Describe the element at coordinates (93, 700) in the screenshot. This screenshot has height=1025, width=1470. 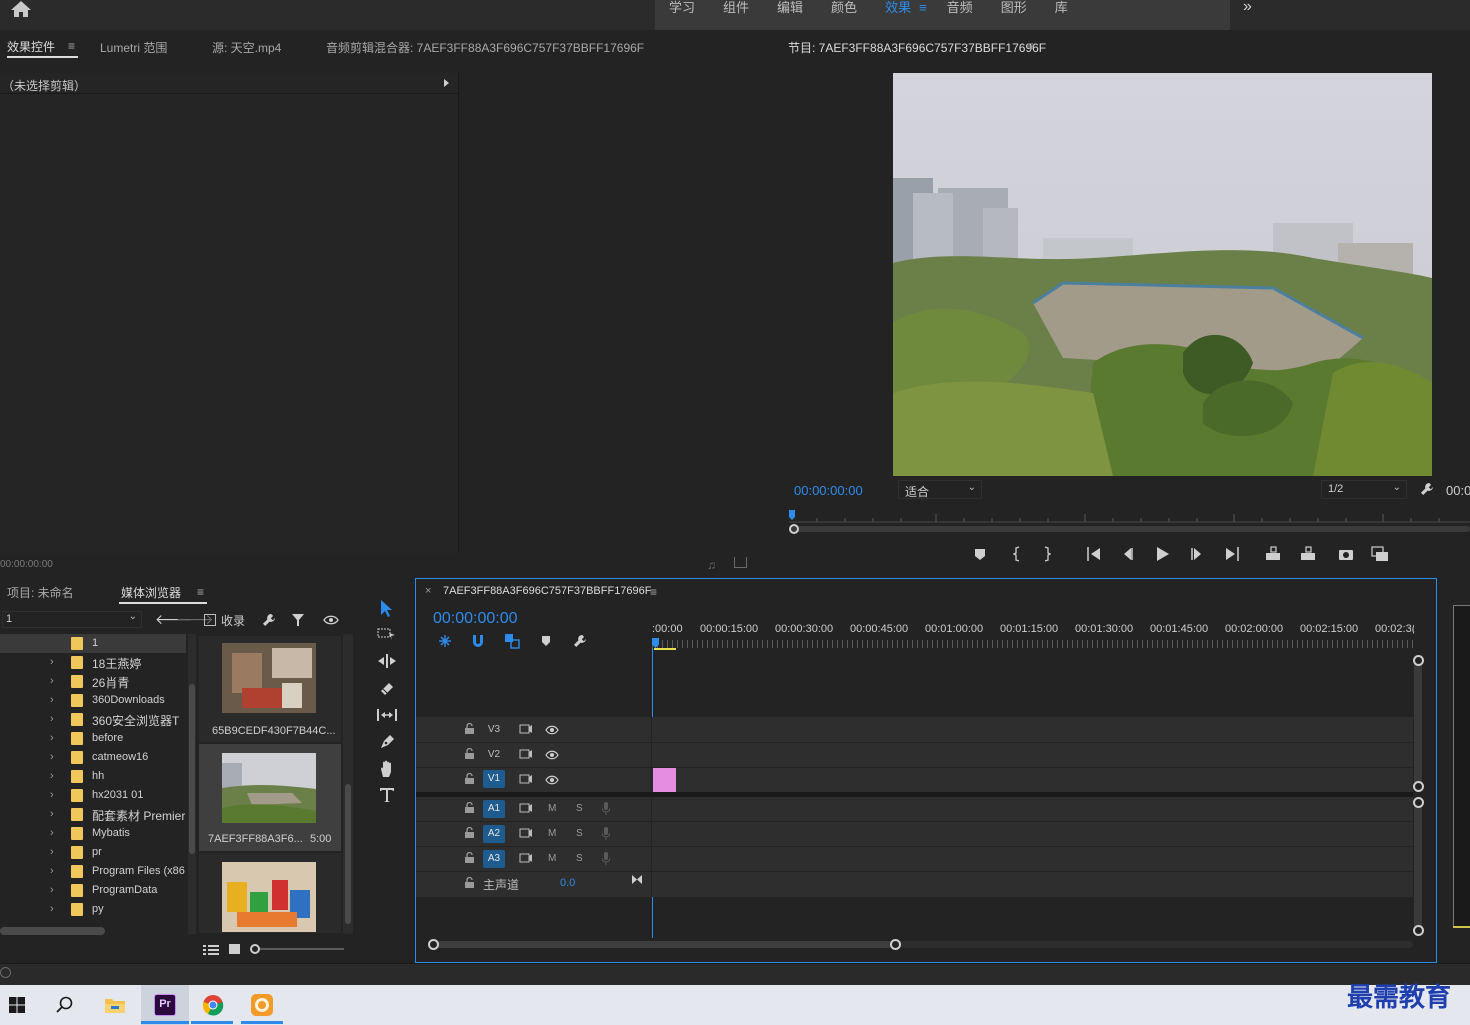
I see `list-item: › 360Downloads` at that location.